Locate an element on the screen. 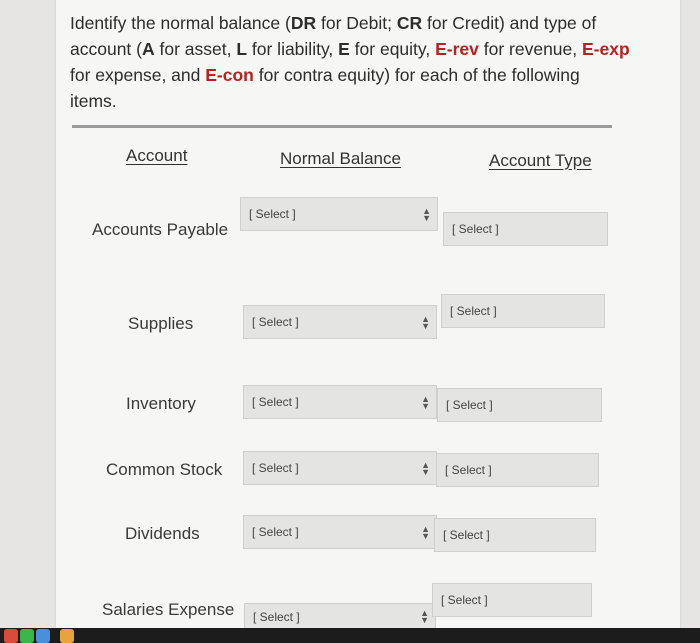  instruction-text: for equity, is located at coordinates (392, 49).